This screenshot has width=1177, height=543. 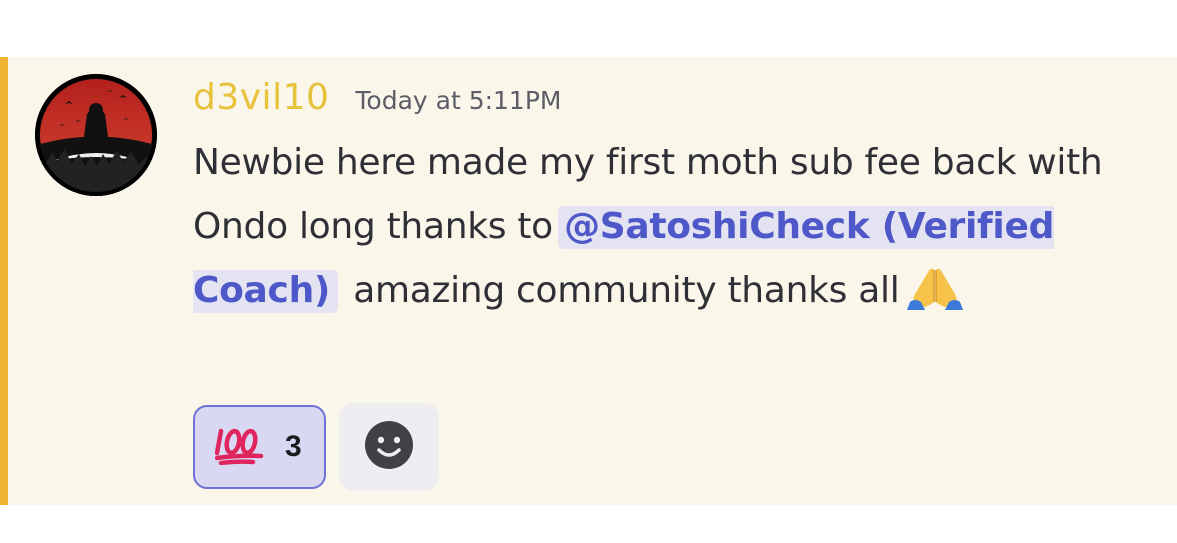 What do you see at coordinates (935, 296) in the screenshot?
I see `pray-icon` at bounding box center [935, 296].